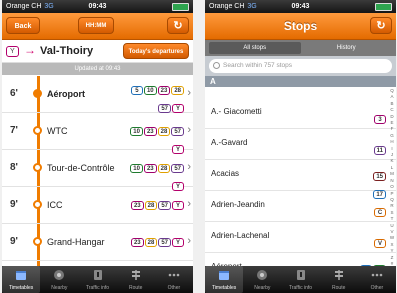 The height and width of the screenshot is (293, 397). I want to click on more-icon, so click(174, 275).